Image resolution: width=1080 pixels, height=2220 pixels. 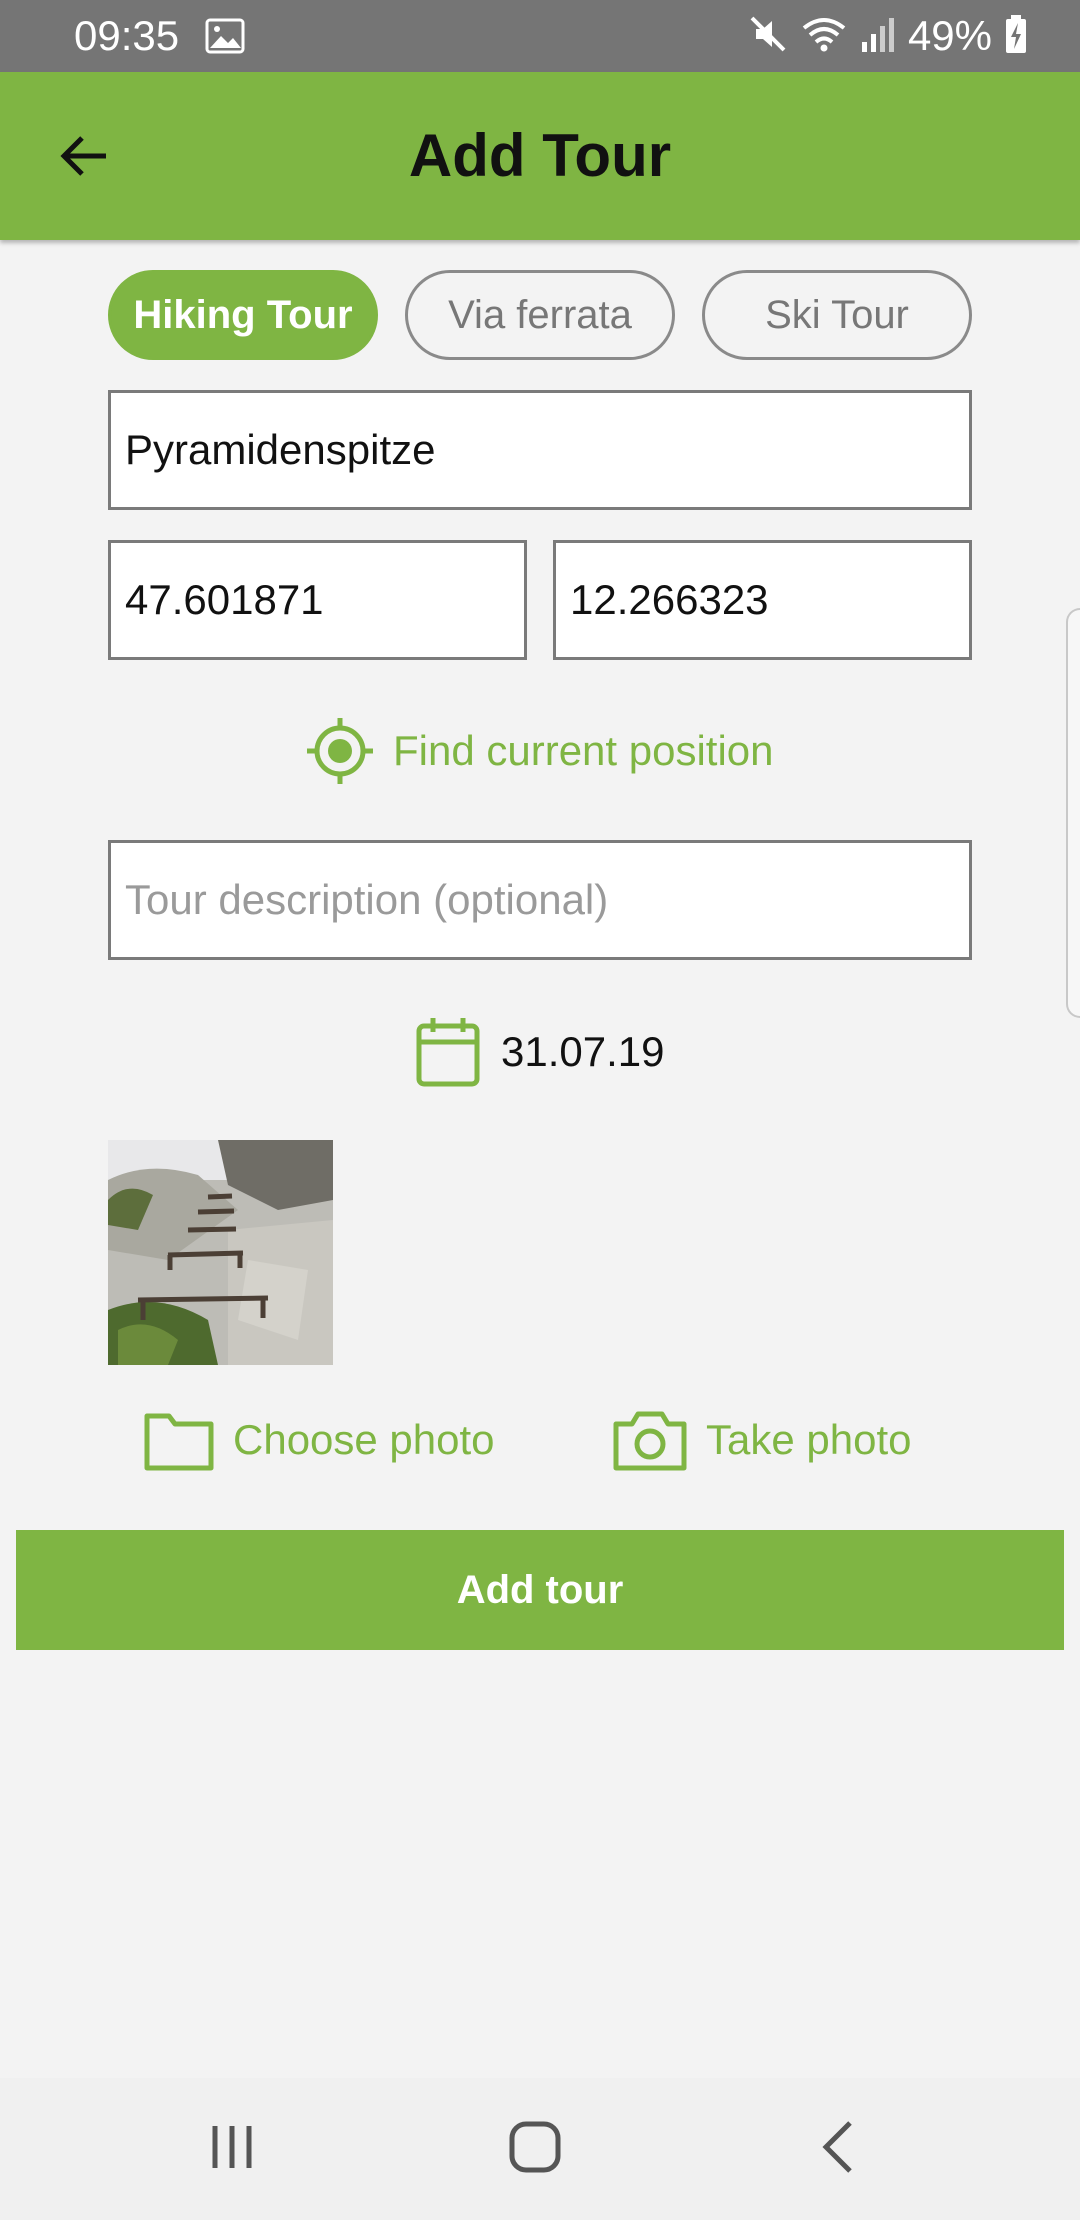 I want to click on battery-percentage: 49%, so click(x=949, y=35).